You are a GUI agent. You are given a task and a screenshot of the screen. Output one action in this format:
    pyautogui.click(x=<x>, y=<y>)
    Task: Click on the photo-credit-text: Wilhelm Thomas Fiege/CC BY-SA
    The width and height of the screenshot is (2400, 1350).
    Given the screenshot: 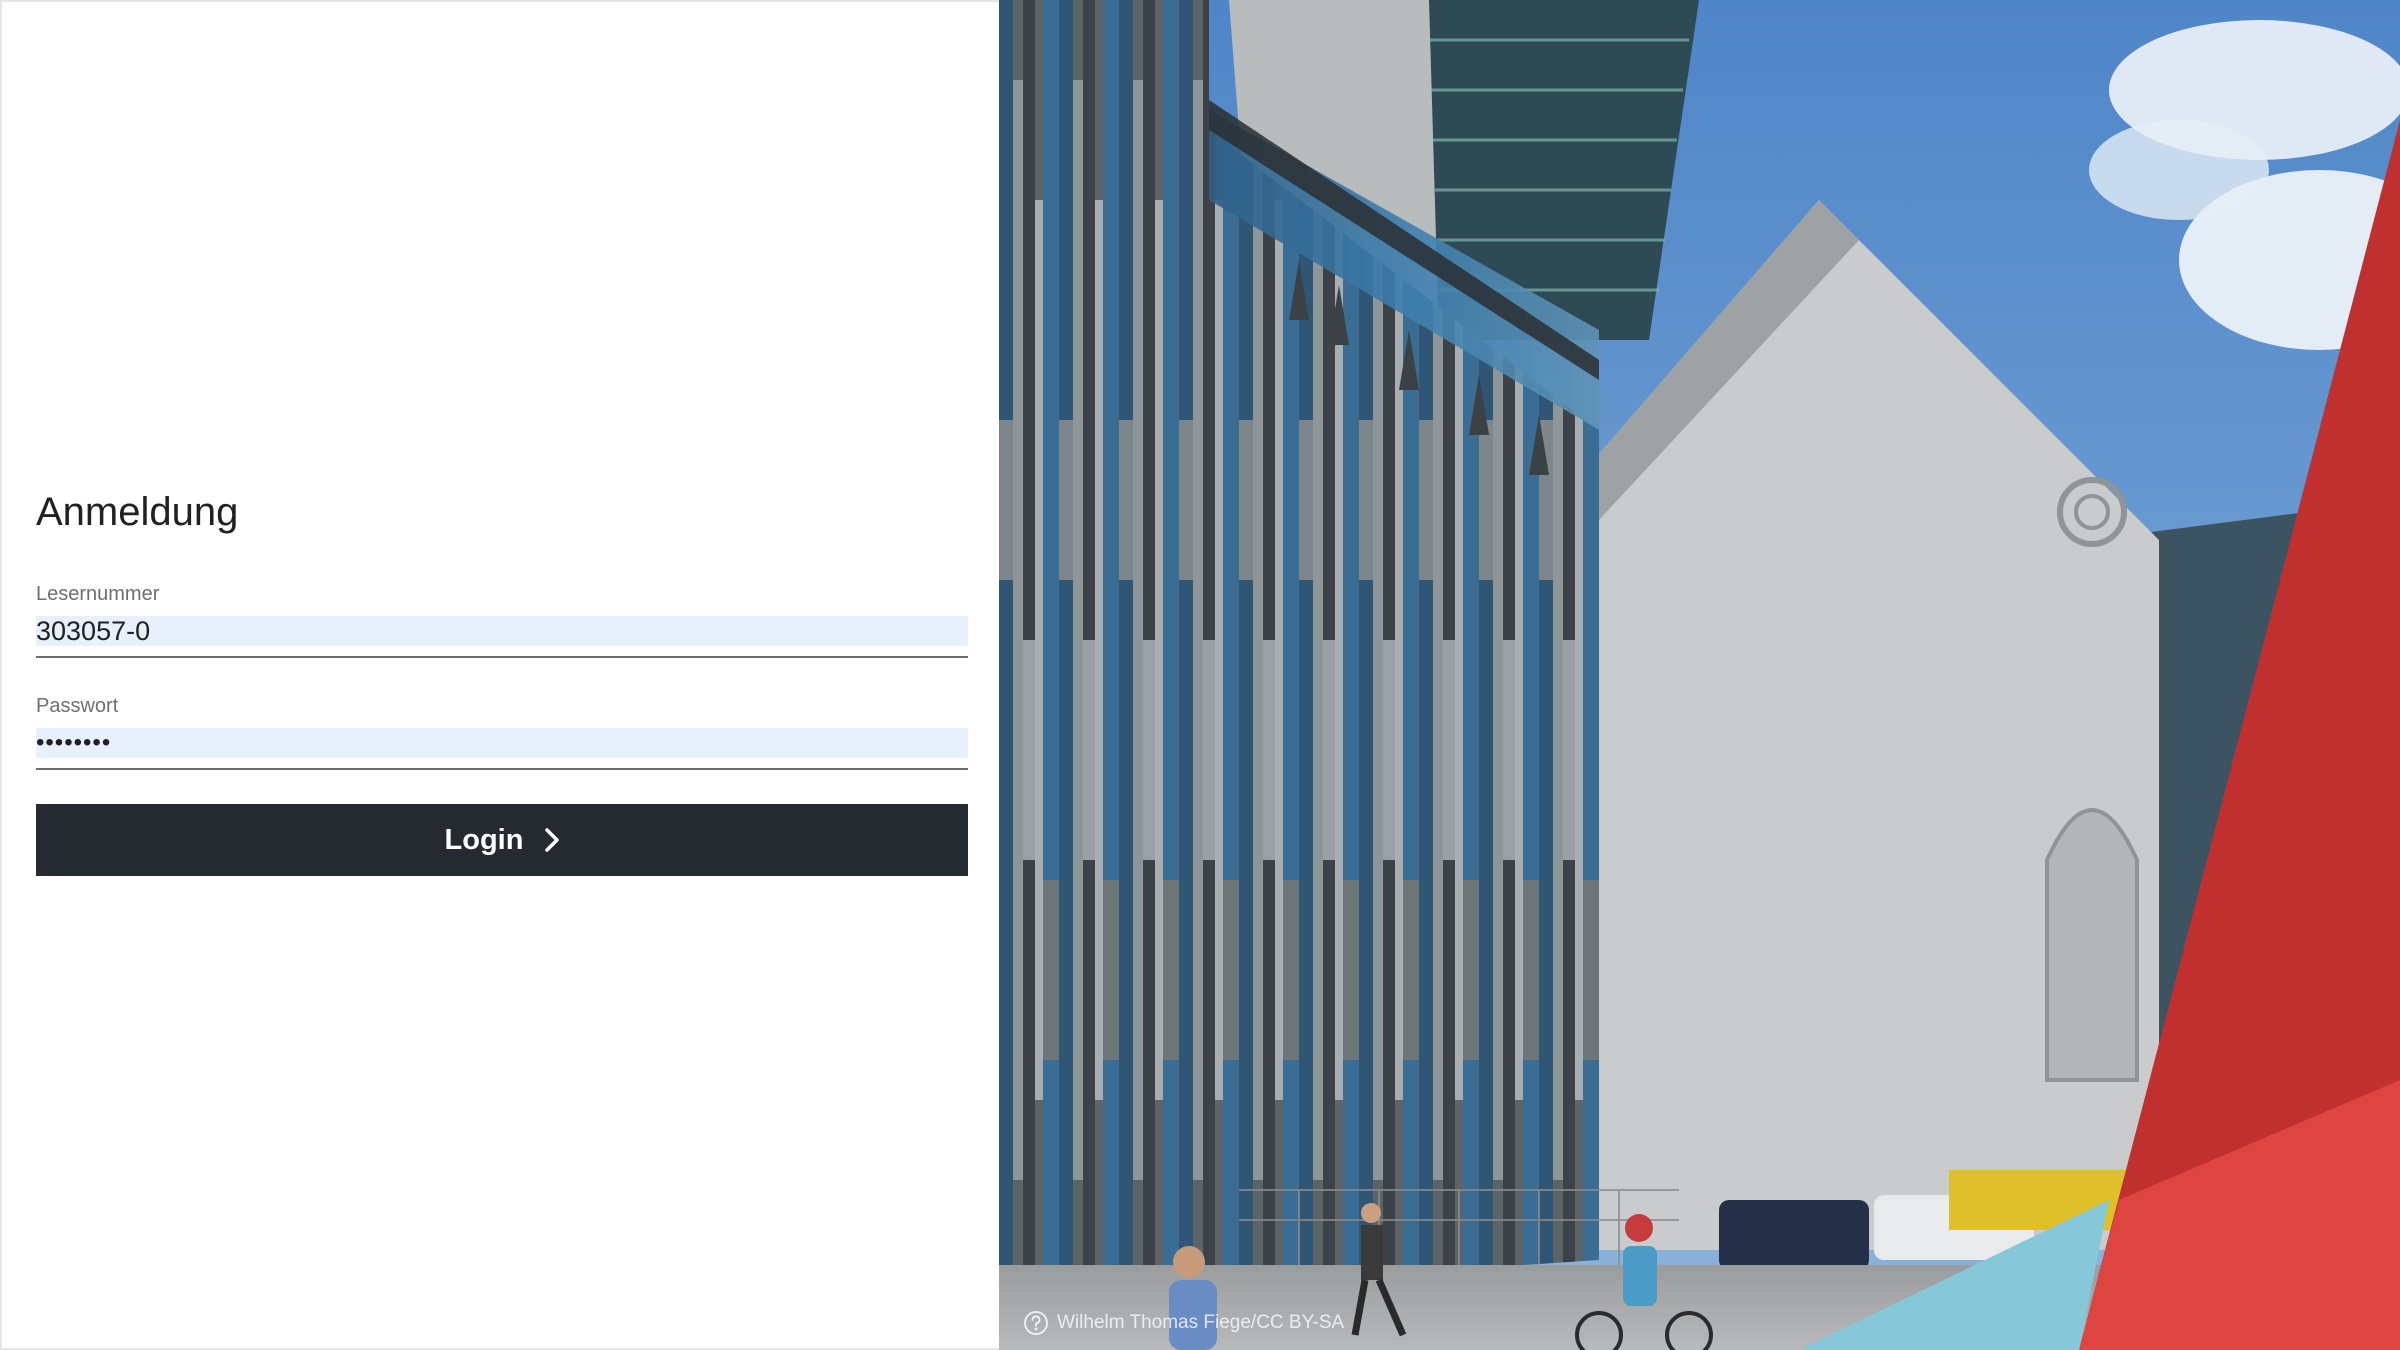 What is the action you would take?
    pyautogui.click(x=1201, y=1322)
    